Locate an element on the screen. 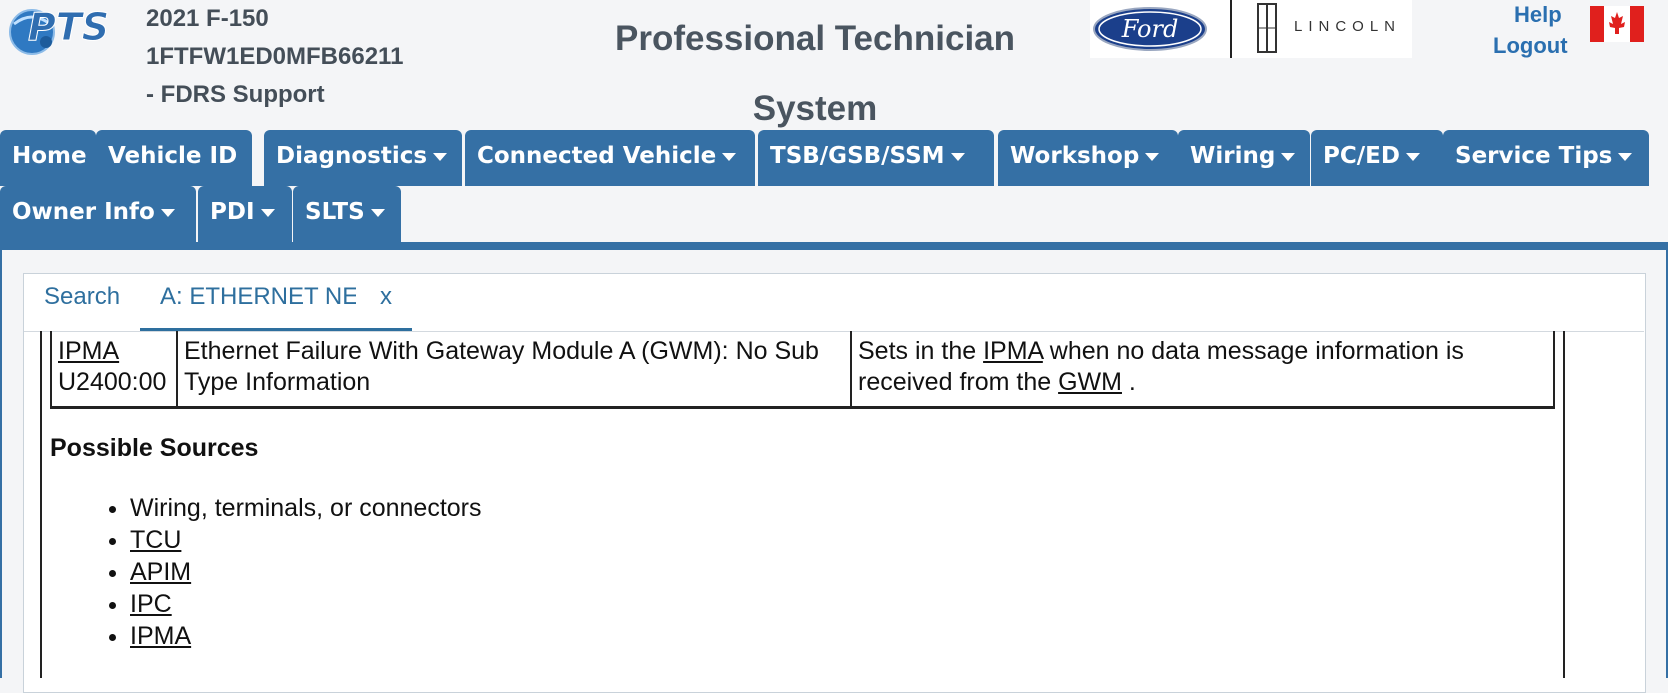  nav-label: TSB/GSB/SSM is located at coordinates (857, 156).